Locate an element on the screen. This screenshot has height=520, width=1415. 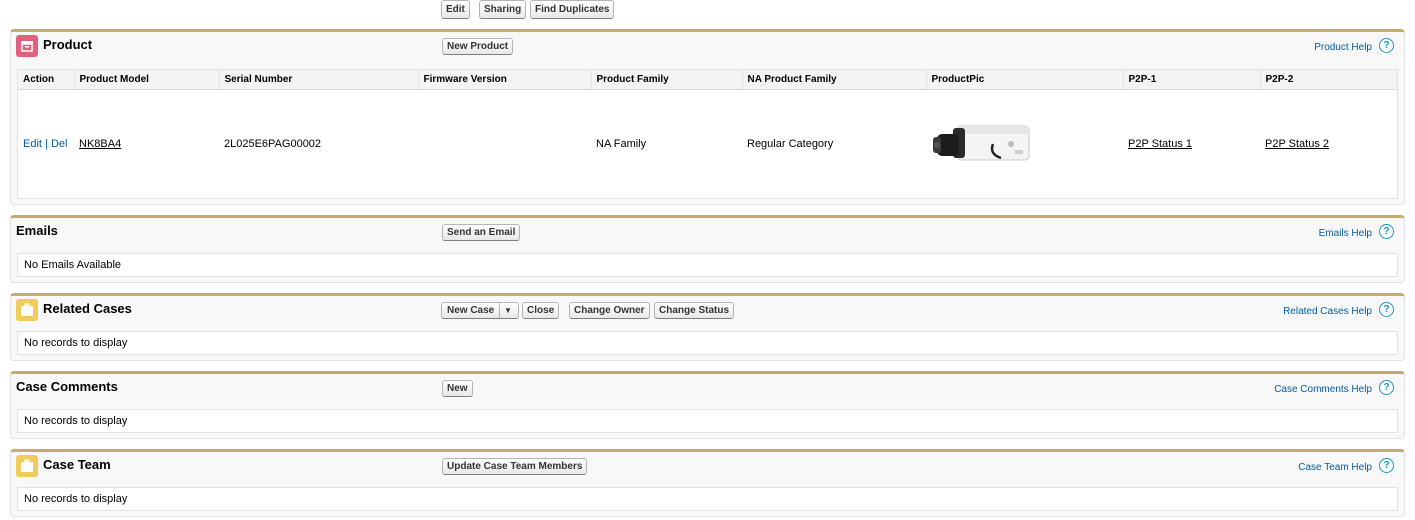
send-email-button: Send an Email is located at coordinates (481, 232).